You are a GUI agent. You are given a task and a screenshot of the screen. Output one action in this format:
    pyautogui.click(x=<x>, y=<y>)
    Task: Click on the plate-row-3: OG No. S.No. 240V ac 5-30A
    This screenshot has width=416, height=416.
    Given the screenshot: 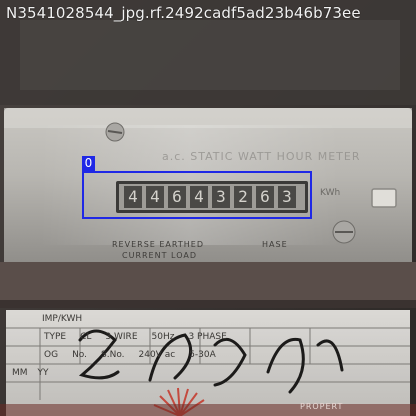 What is the action you would take?
    pyautogui.click(x=130, y=355)
    